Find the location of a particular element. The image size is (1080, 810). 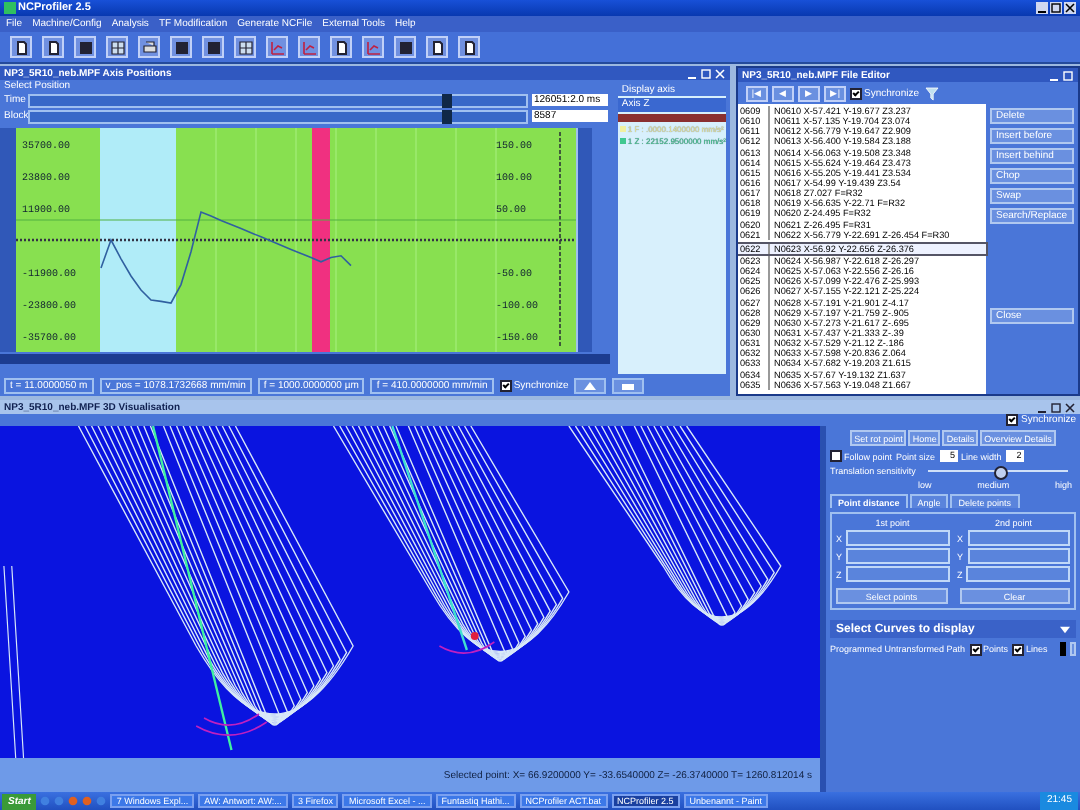

minimize-icon is located at coordinates (1042, 8).